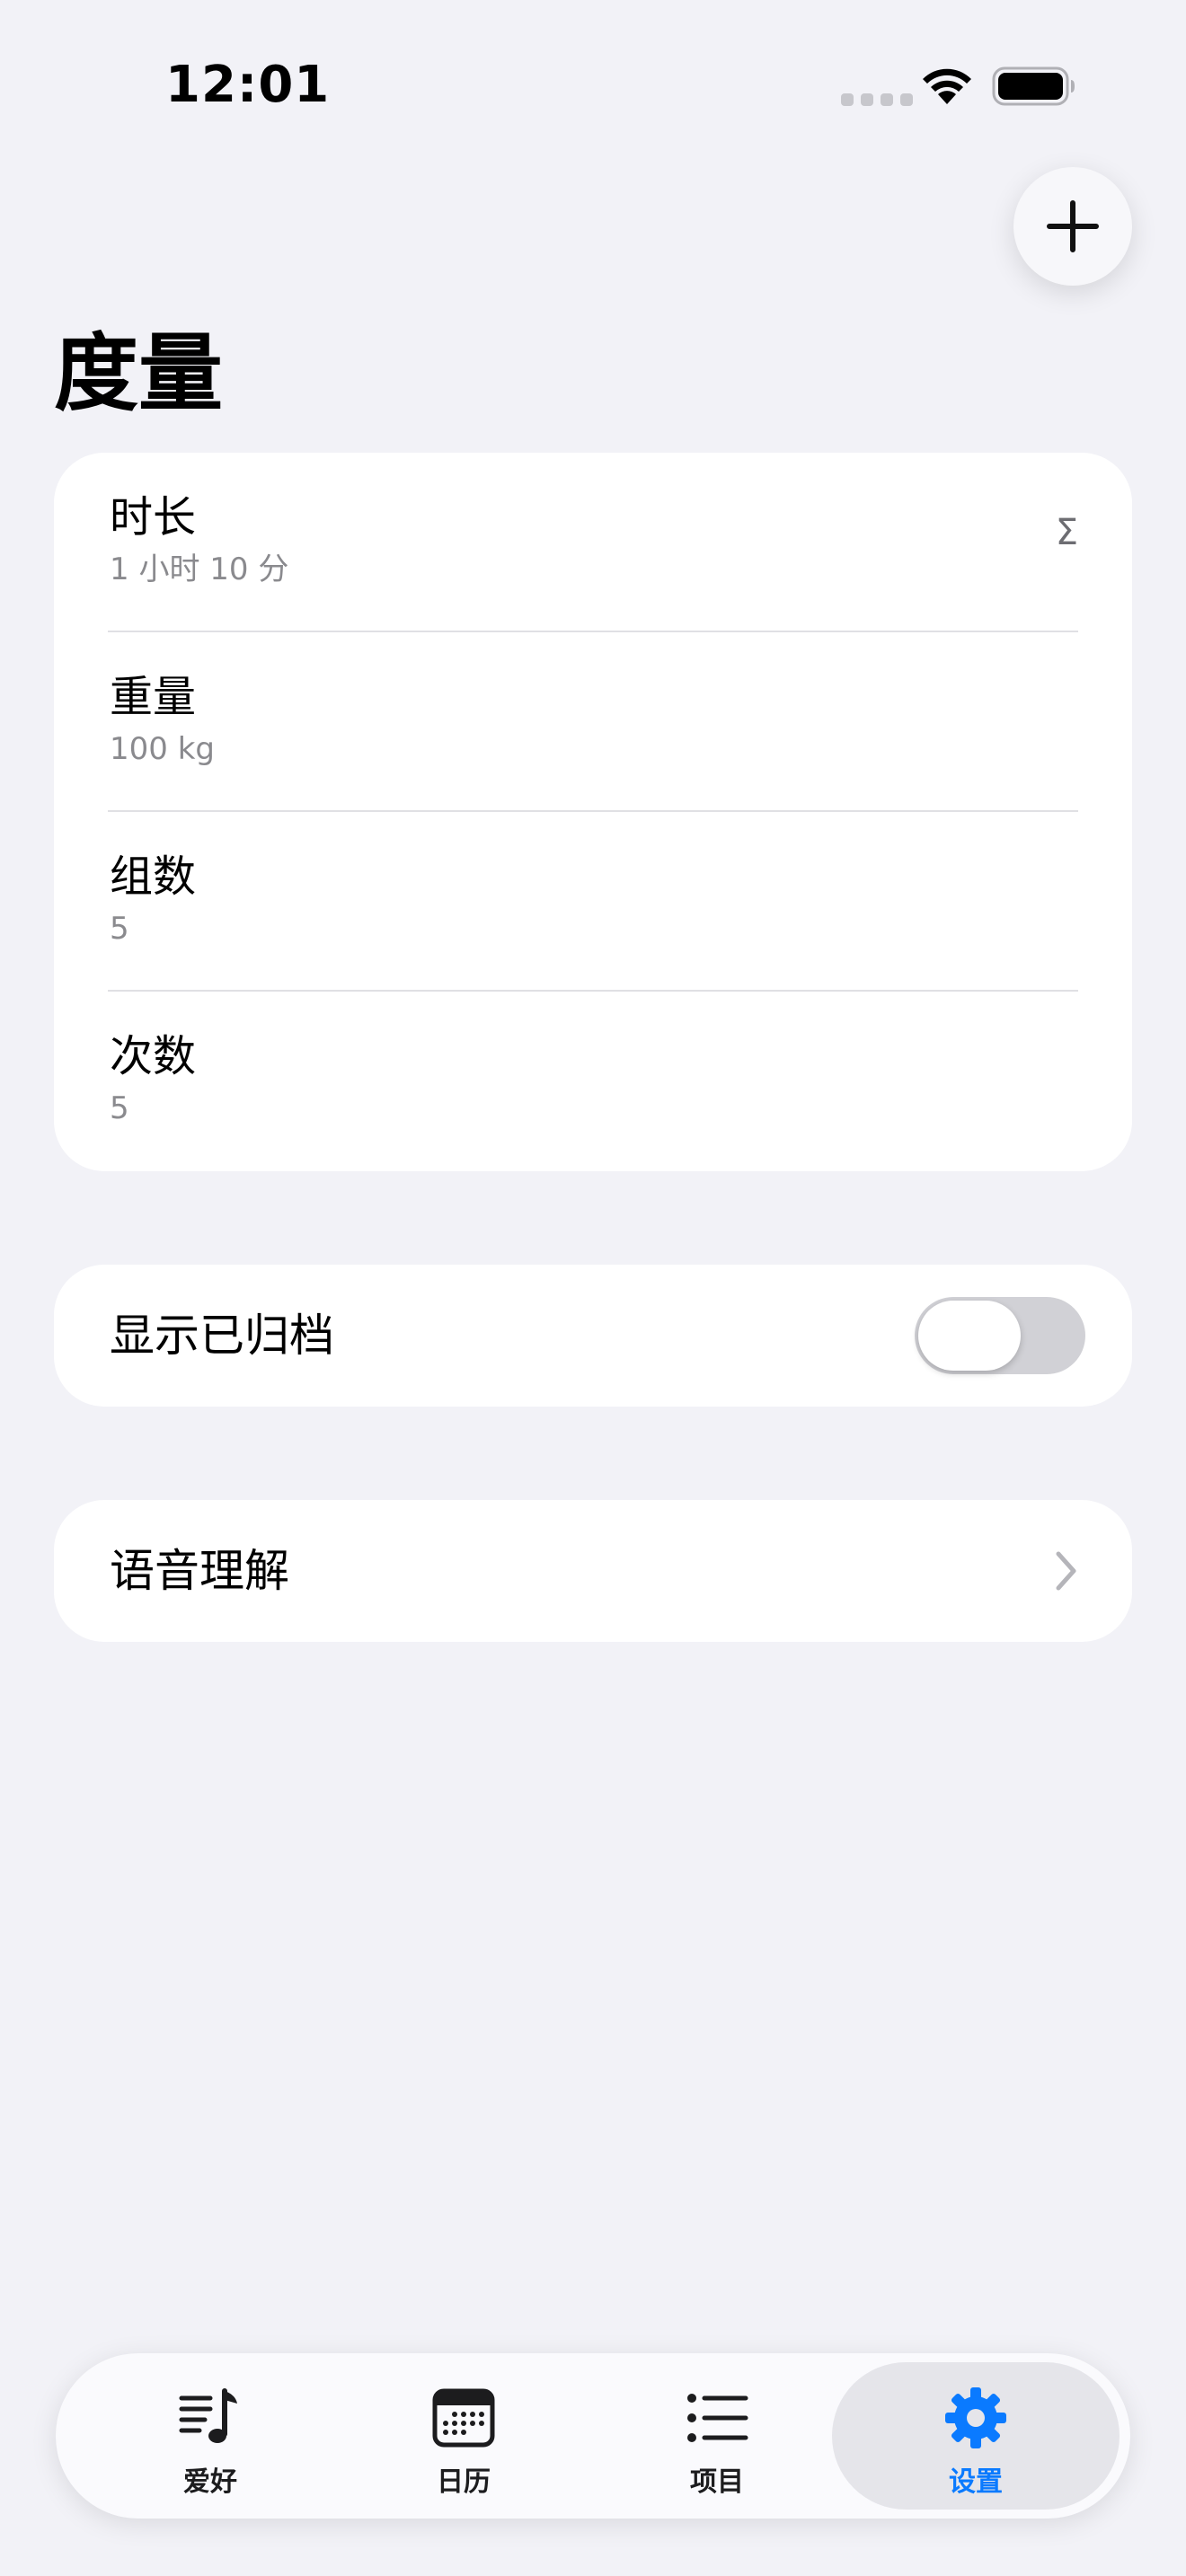 The image size is (1186, 2576). What do you see at coordinates (947, 86) in the screenshot?
I see `wifi-icon` at bounding box center [947, 86].